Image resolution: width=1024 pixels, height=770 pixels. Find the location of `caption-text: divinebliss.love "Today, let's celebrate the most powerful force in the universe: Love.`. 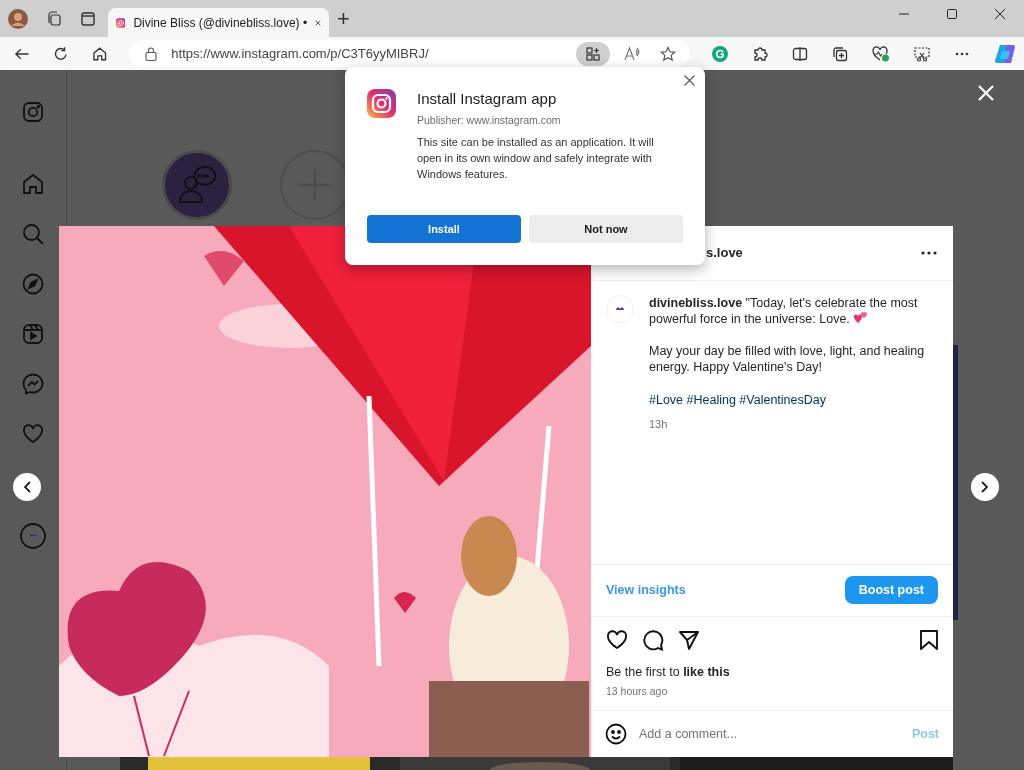

caption-text: divinebliss.love "Today, let's celebrate the most powerful force in the universe: Love. is located at coordinates (784, 311).